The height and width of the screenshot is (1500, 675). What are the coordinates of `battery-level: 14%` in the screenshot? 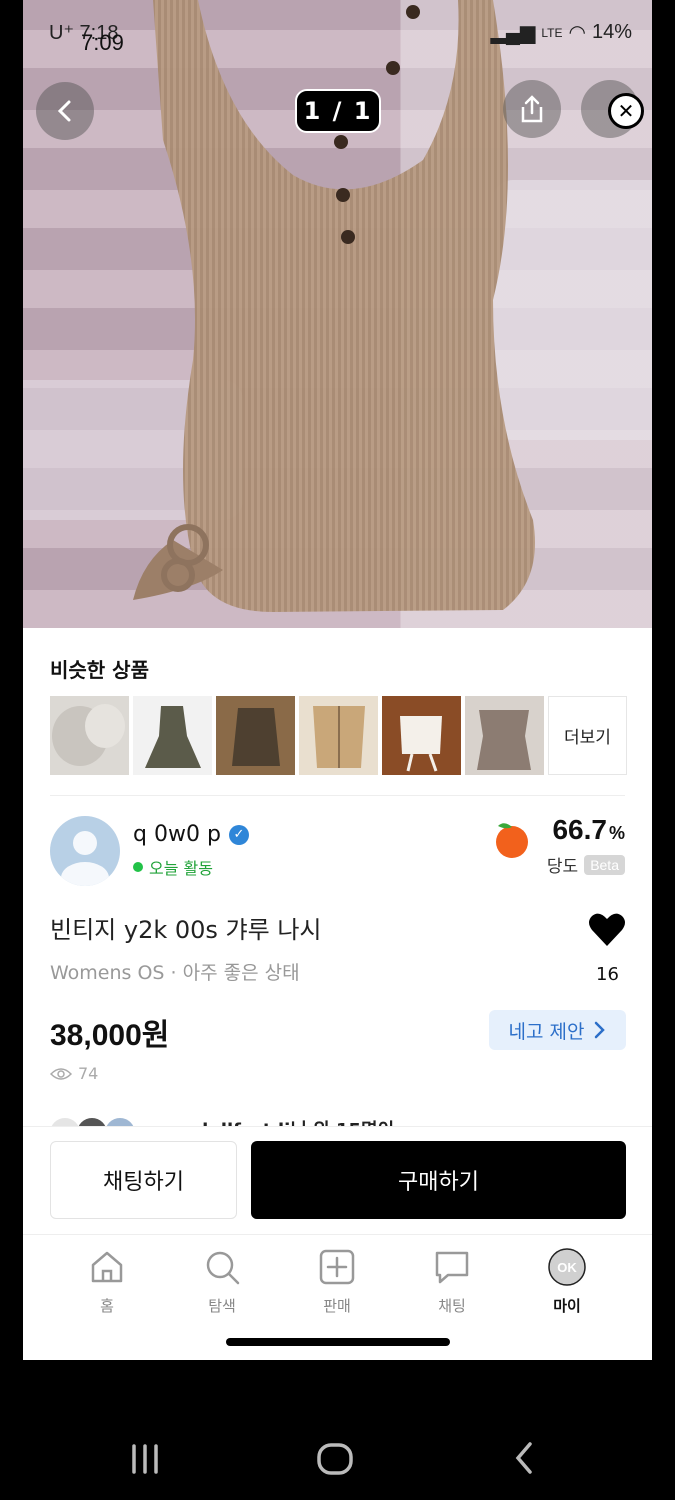 It's located at (611, 32).